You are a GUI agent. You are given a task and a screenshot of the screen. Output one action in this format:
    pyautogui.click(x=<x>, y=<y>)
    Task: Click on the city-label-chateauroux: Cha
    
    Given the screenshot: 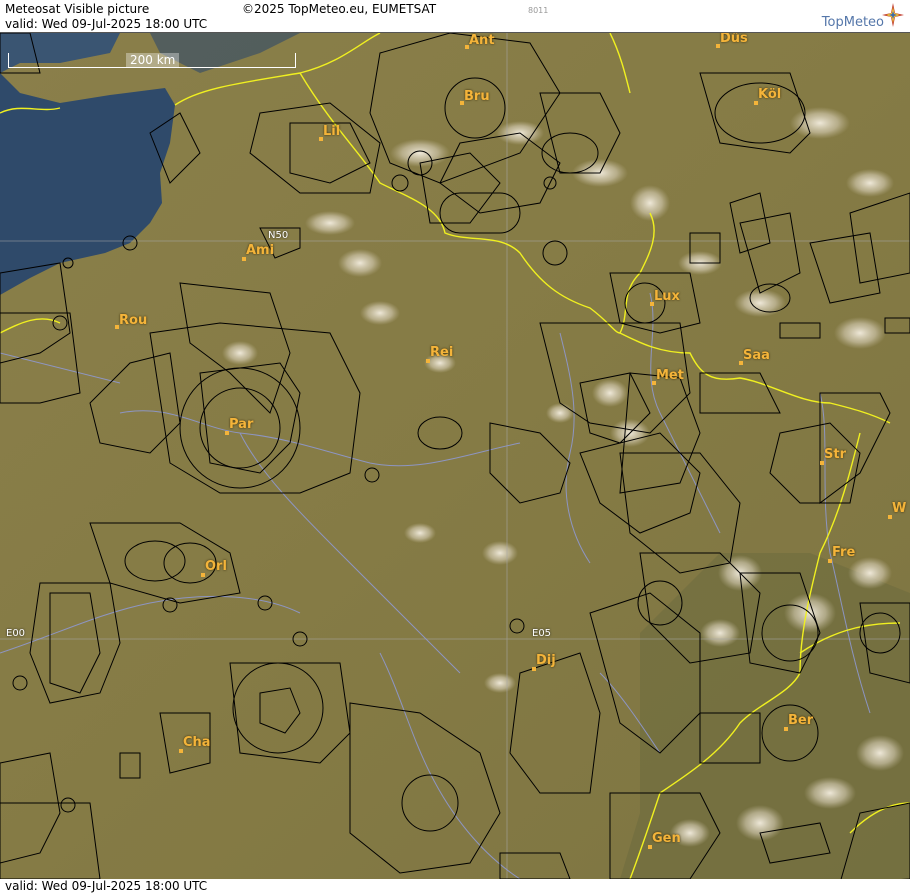 What is the action you would take?
    pyautogui.click(x=197, y=742)
    